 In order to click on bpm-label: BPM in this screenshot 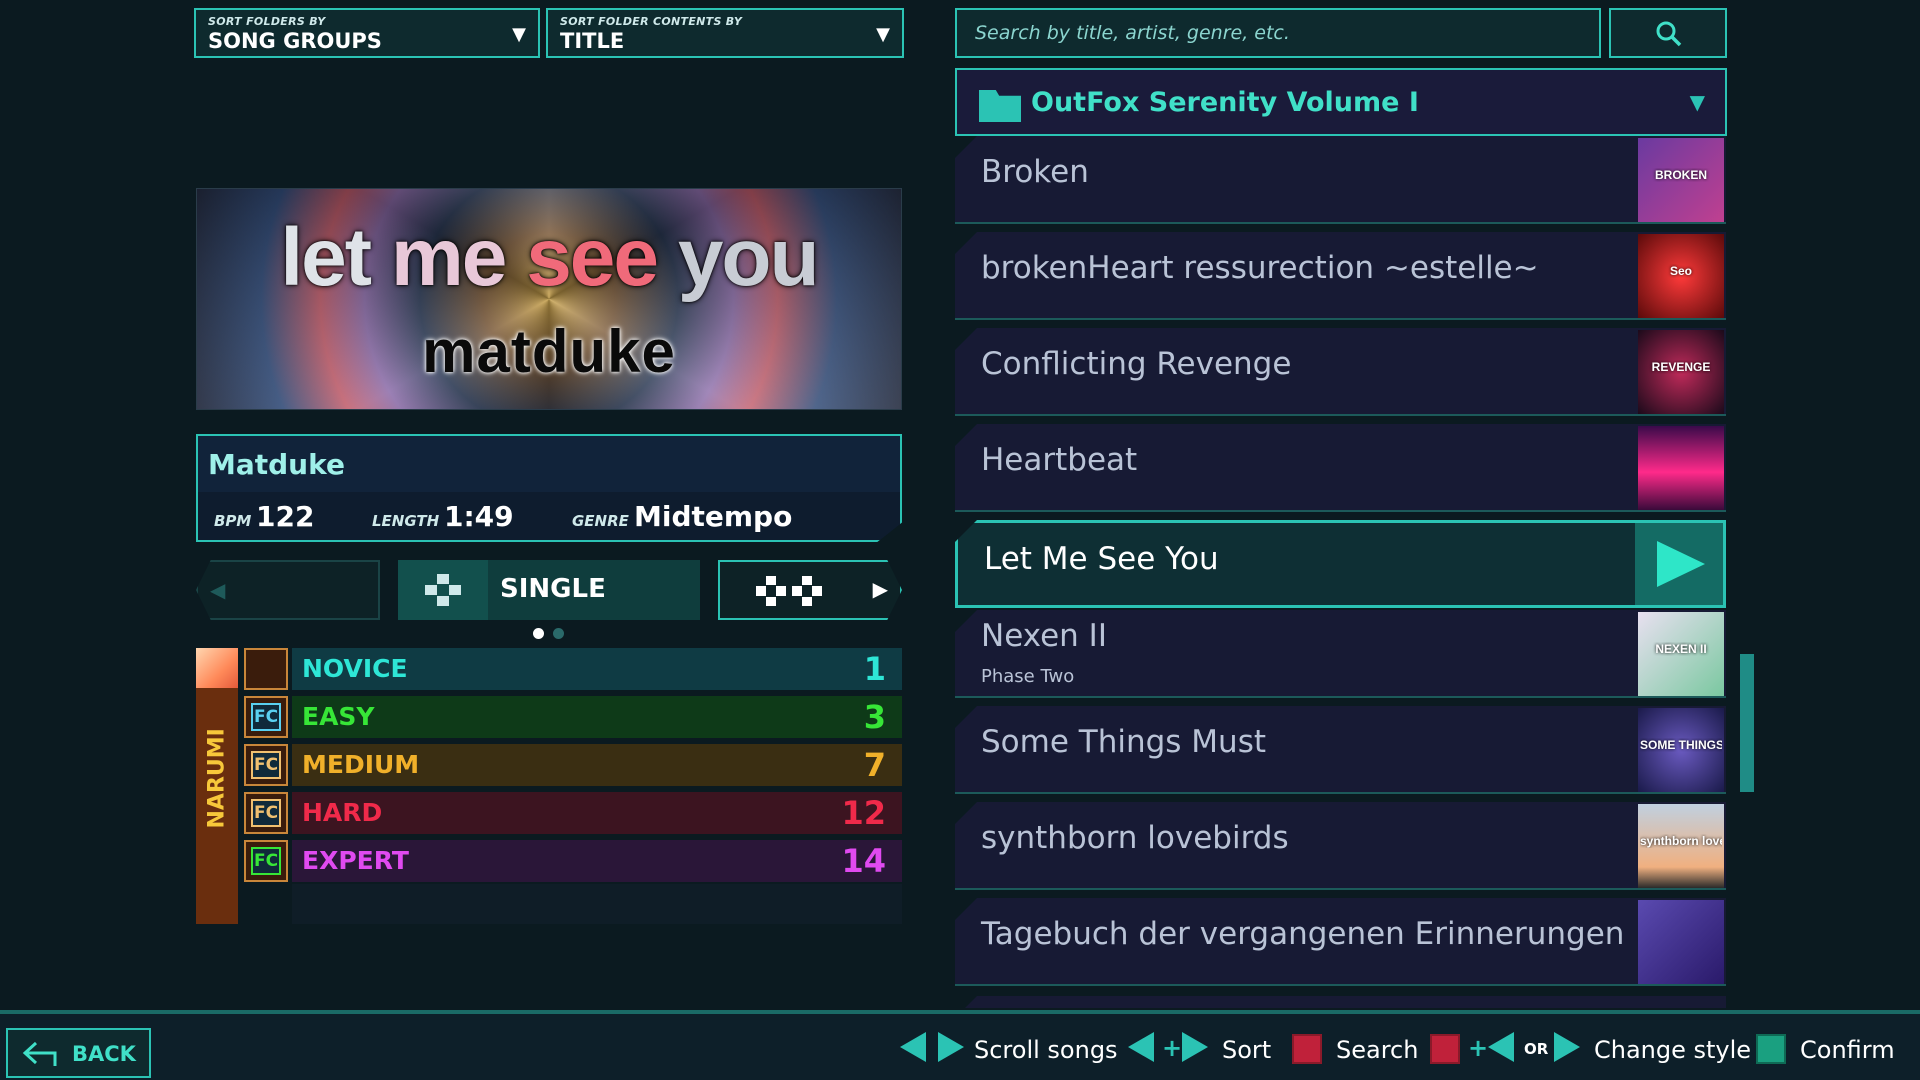, I will do `click(233, 521)`.